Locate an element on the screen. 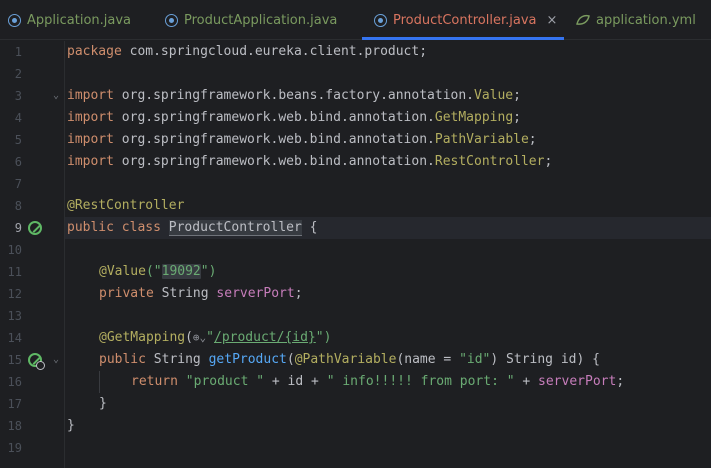  annotation: @Value is located at coordinates (122, 271).